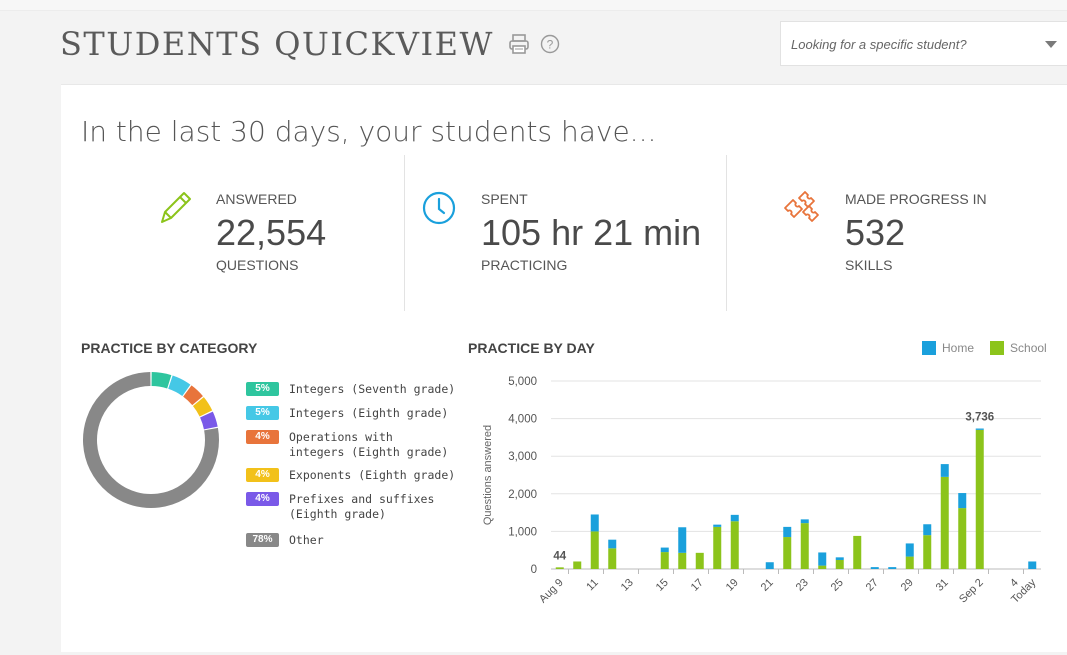  What do you see at coordinates (997, 348) in the screenshot?
I see `school-swatch` at bounding box center [997, 348].